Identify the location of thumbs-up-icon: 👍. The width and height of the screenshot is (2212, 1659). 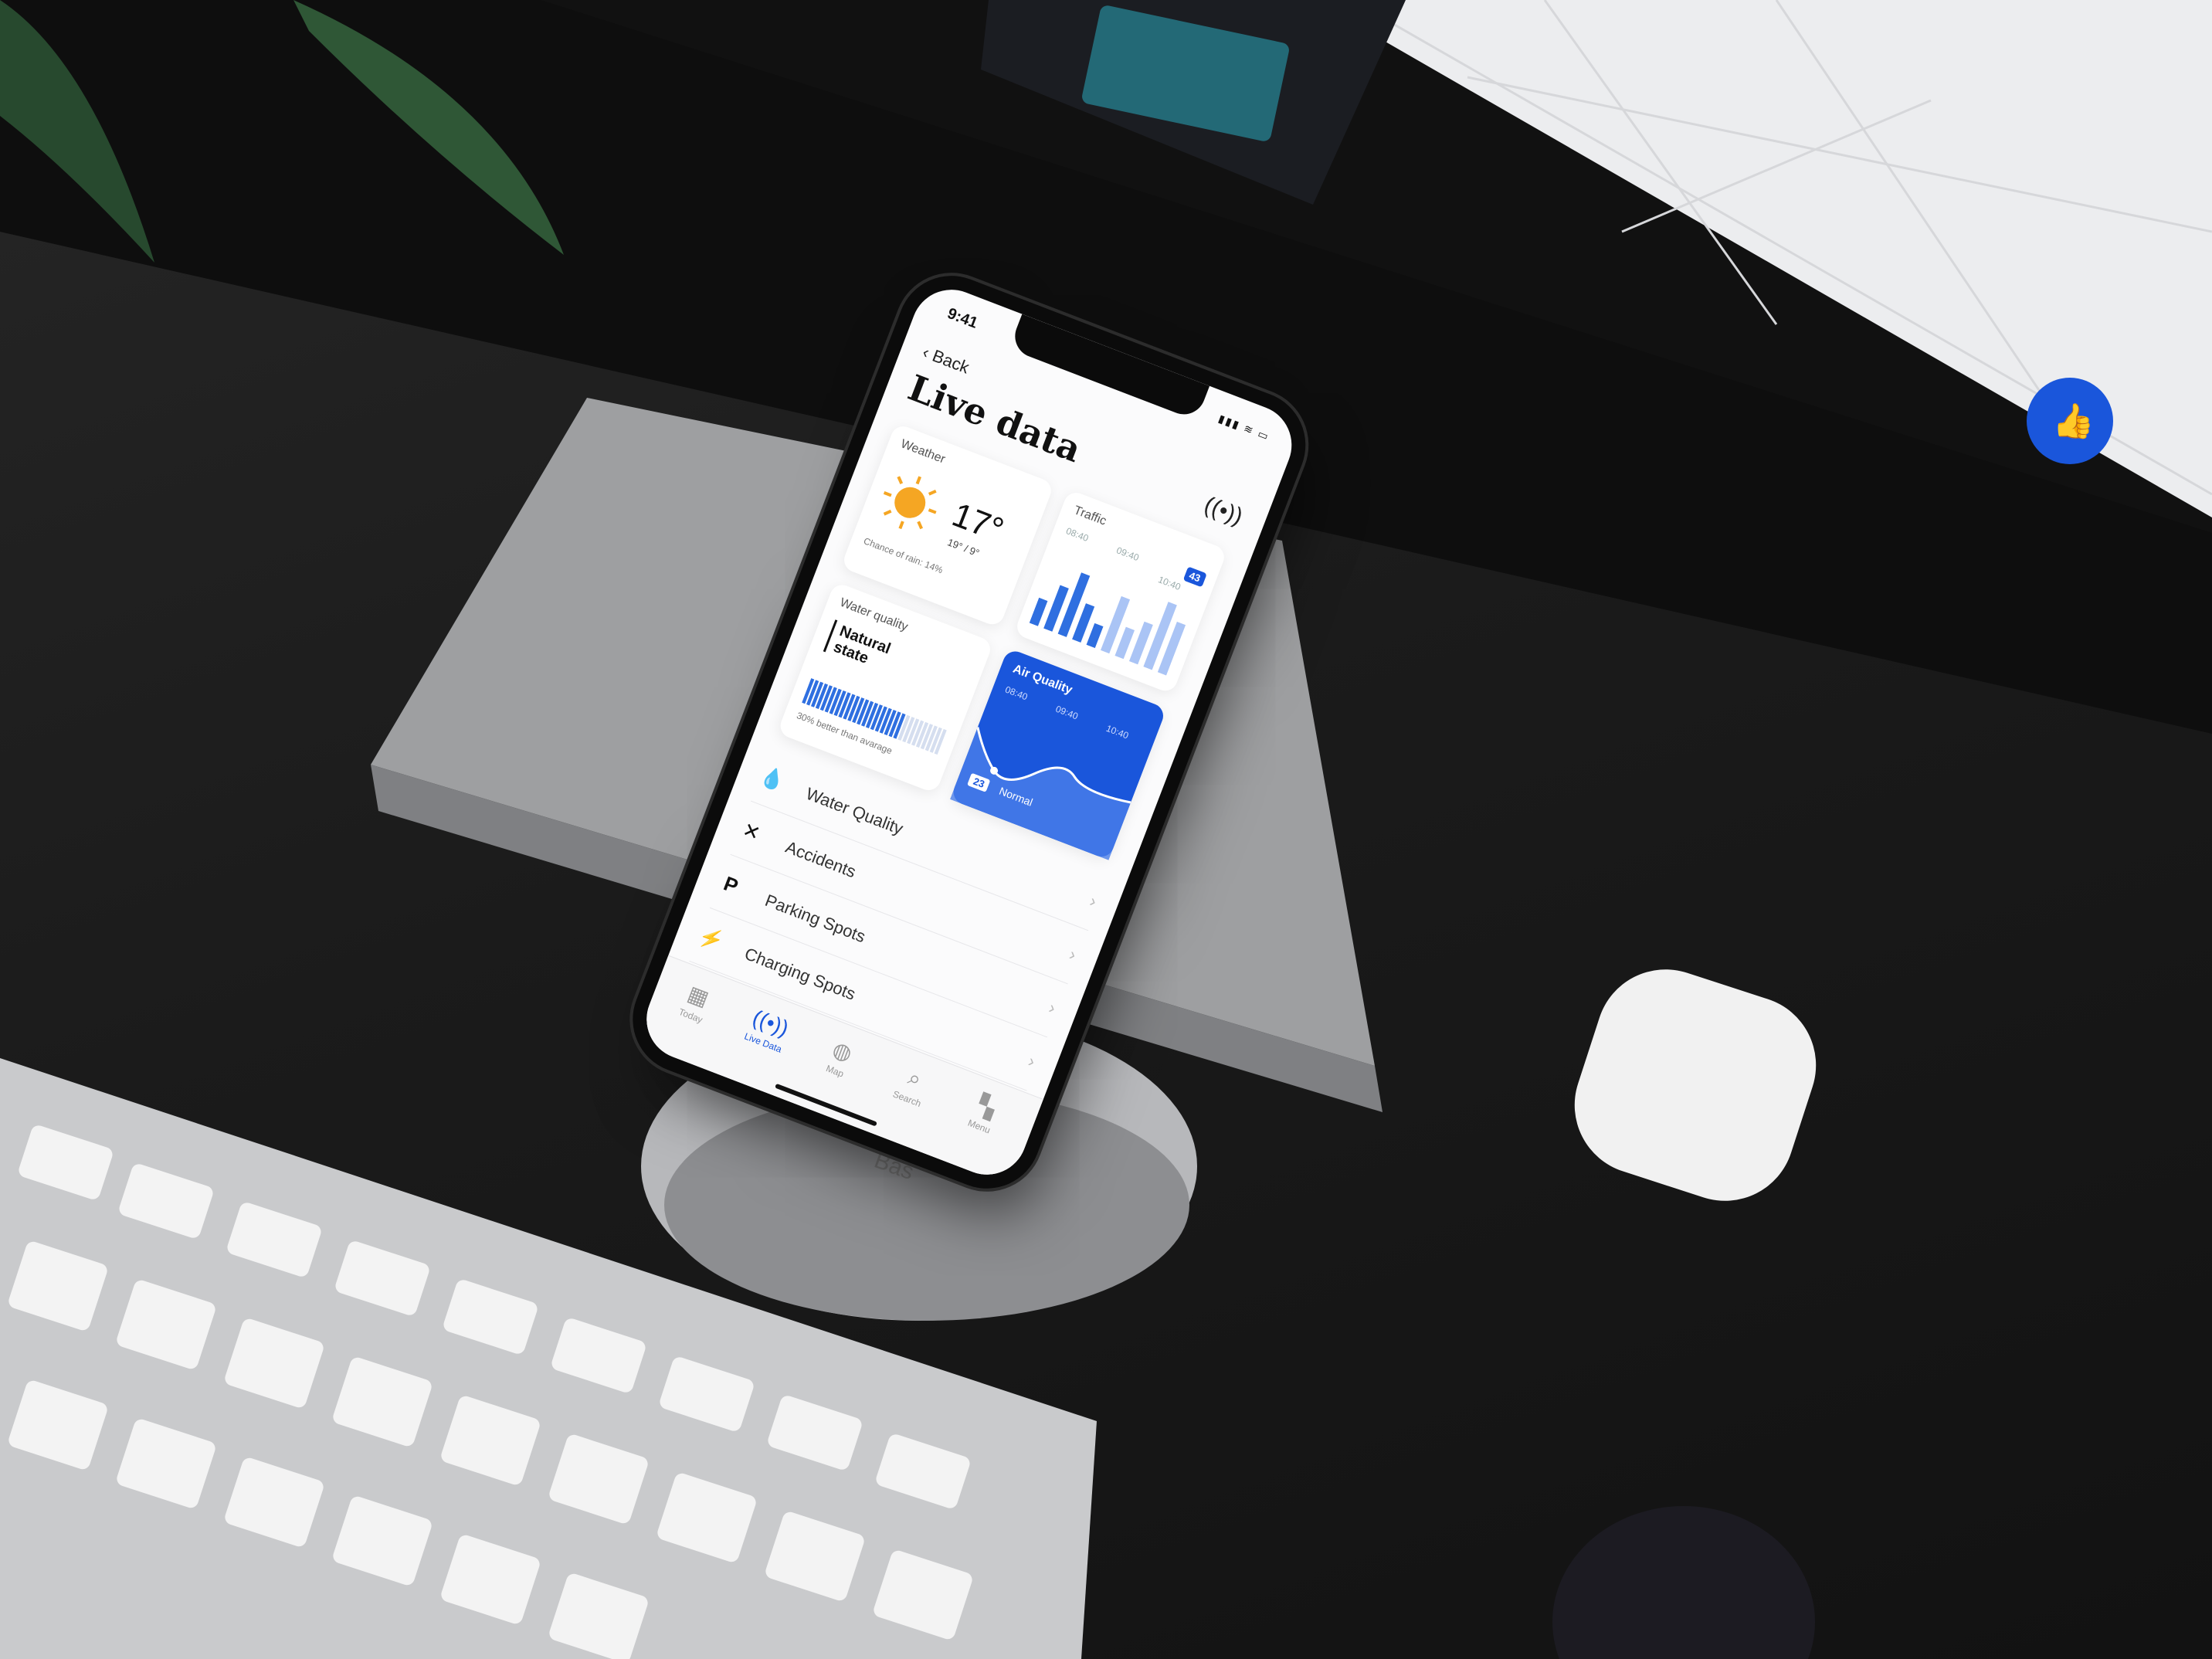
(2073, 421).